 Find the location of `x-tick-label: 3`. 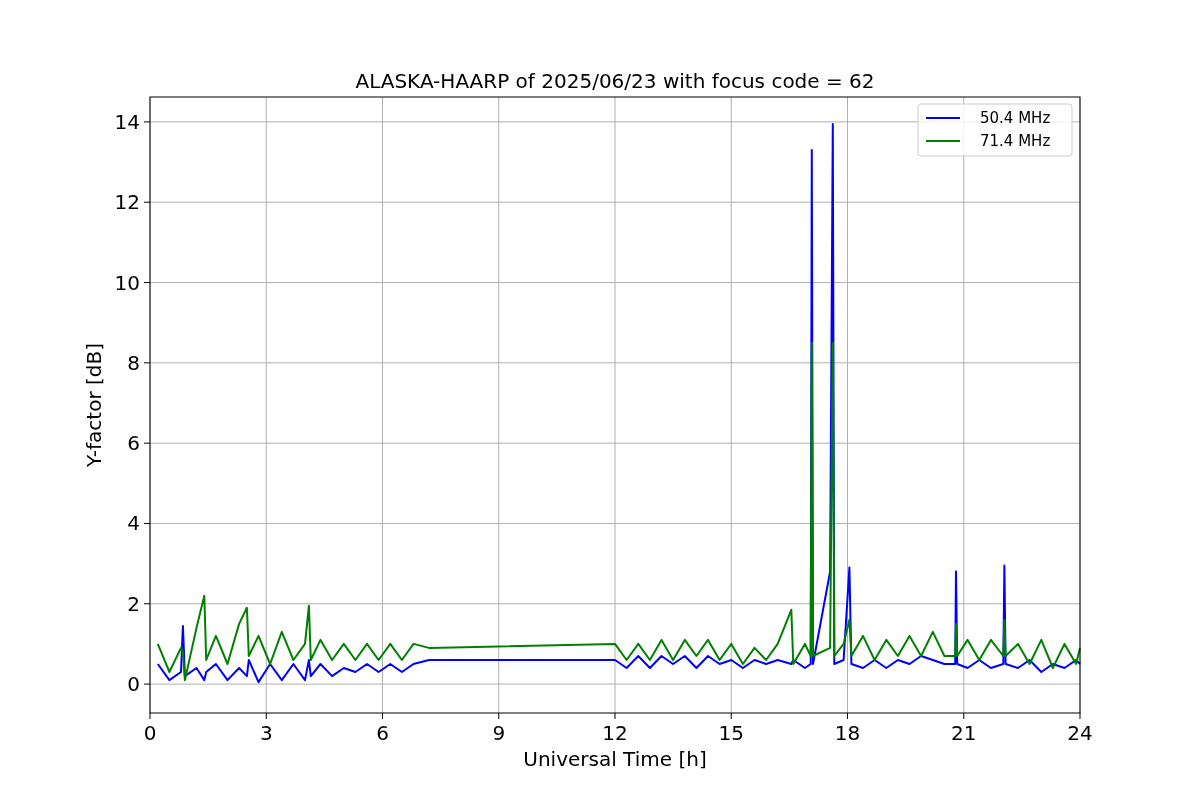

x-tick-label: 3 is located at coordinates (266, 733).